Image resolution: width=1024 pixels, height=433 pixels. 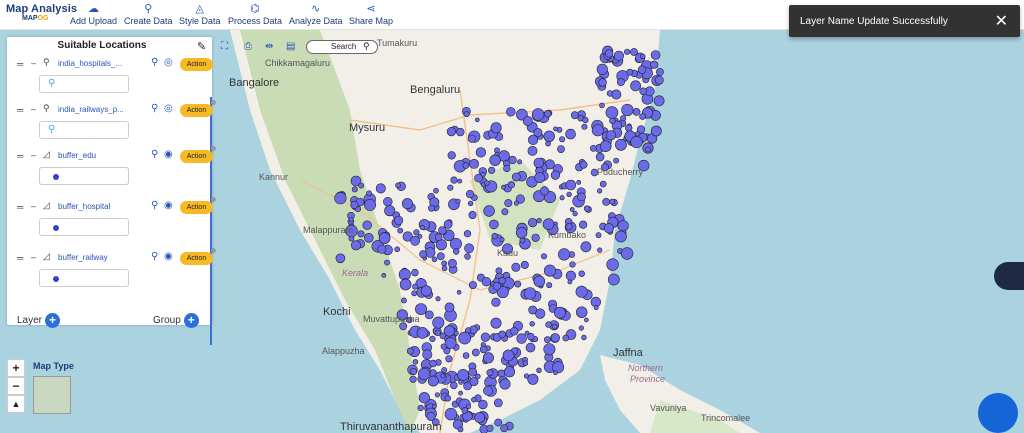 What do you see at coordinates (93, 14) in the screenshot?
I see `nav-add-upload: ☁ Add Upload` at bounding box center [93, 14].